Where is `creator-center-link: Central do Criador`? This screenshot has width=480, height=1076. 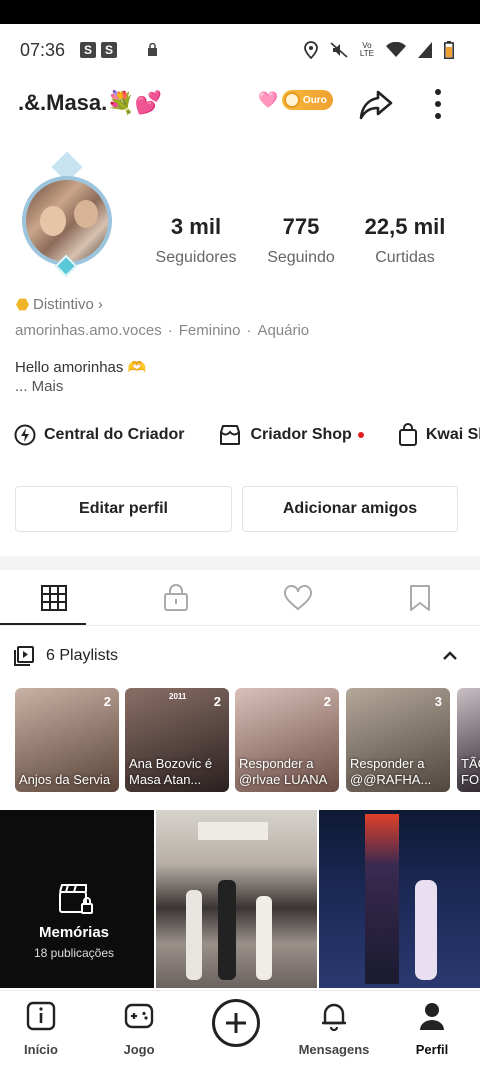
creator-center-link: Central do Criador is located at coordinates (99, 435).